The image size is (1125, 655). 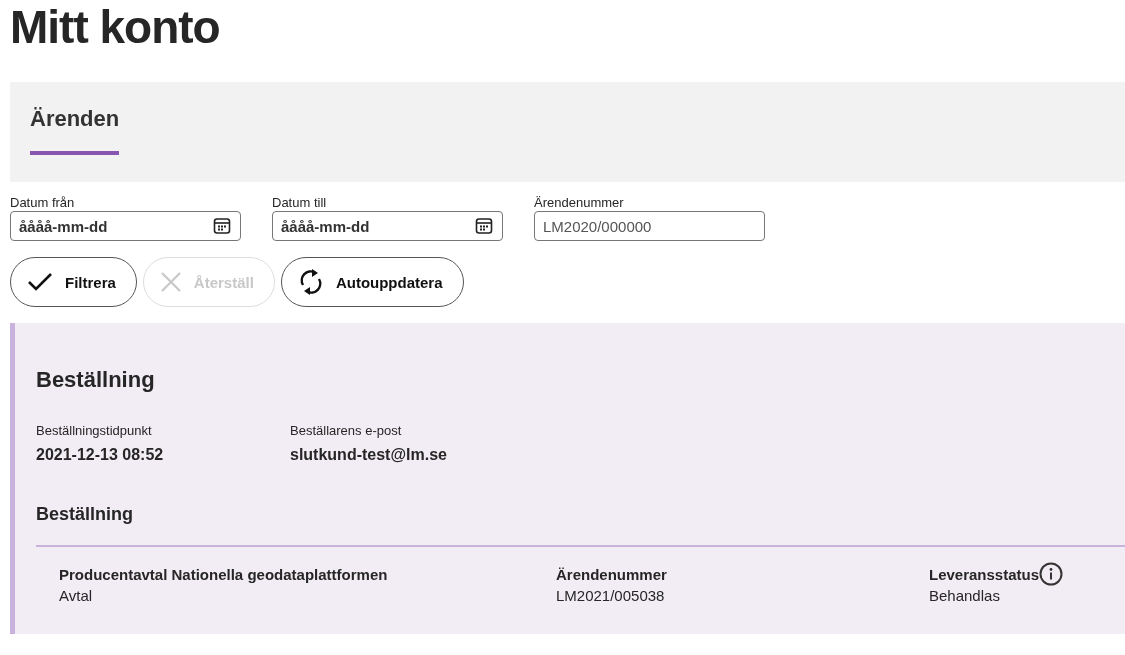 What do you see at coordinates (75, 130) in the screenshot?
I see `tab: Ärenden` at bounding box center [75, 130].